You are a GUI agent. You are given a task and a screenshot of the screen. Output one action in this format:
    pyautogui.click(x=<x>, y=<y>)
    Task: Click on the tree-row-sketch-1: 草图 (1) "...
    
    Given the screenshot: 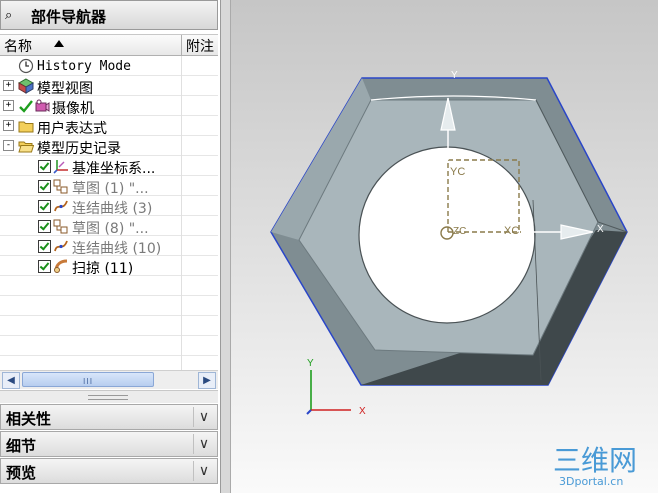 What is the action you would take?
    pyautogui.click(x=109, y=186)
    